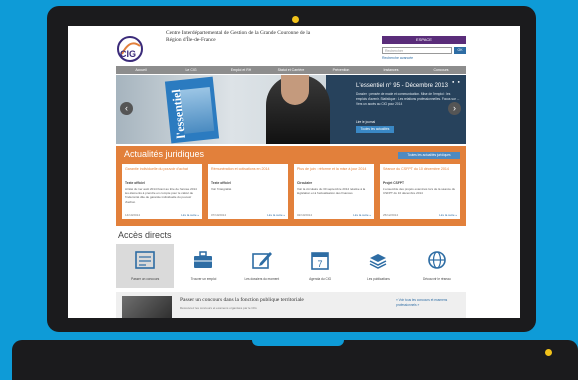 The height and width of the screenshot is (380, 578). I want to click on cig-logo: CIG, so click(130, 49).